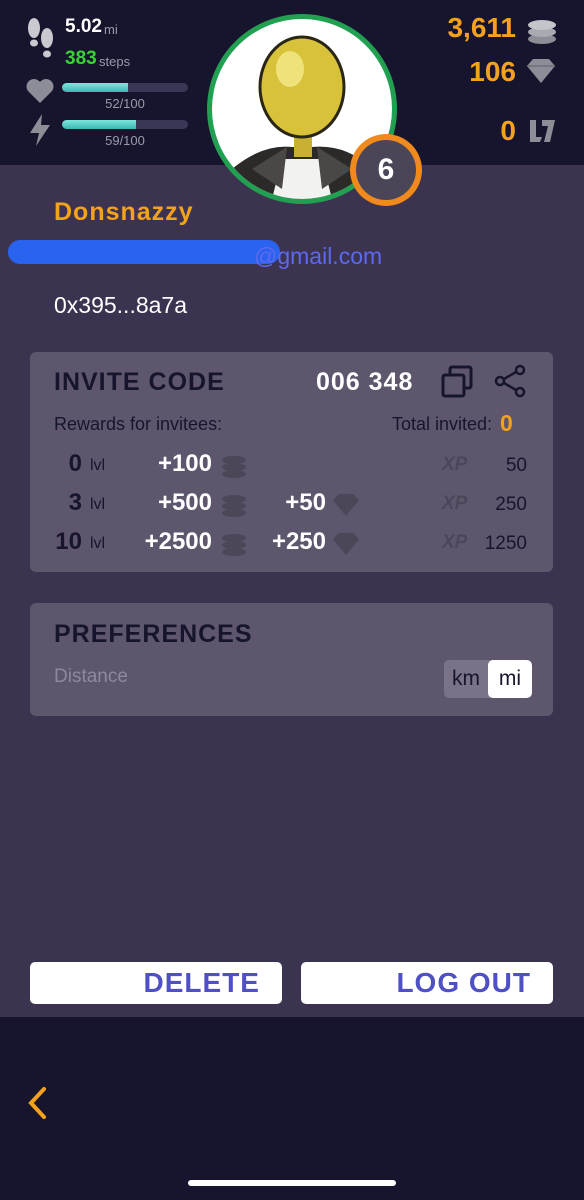 Image resolution: width=584 pixels, height=1200 pixels. I want to click on distance-toggle: km mi, so click(488, 679).